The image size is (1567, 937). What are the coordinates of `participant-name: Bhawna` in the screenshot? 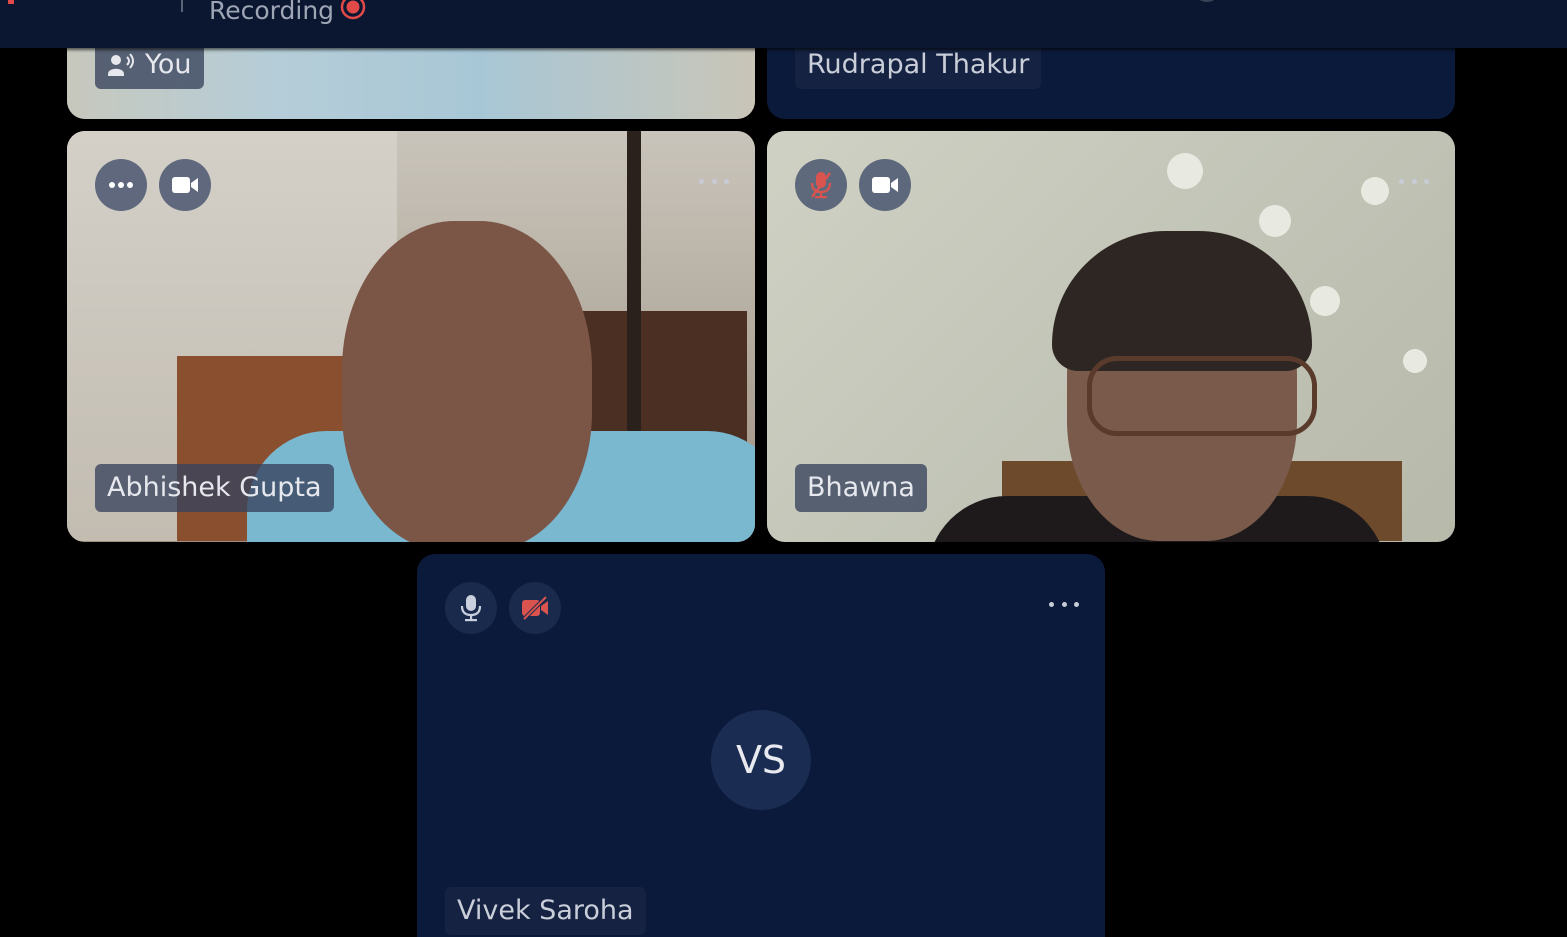 It's located at (861, 487).